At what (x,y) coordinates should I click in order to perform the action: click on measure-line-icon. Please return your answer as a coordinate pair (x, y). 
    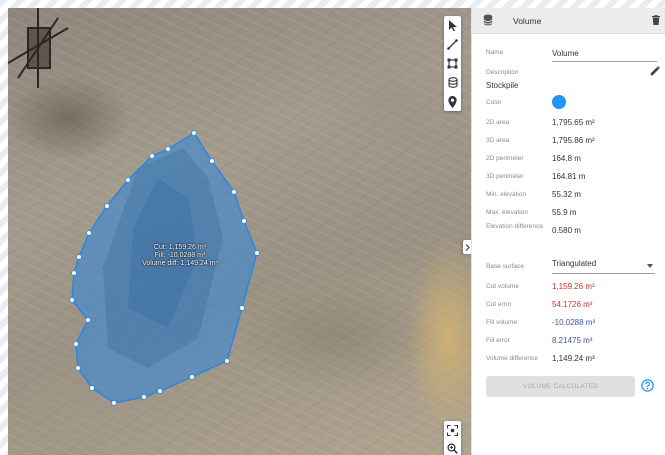
    Looking at the image, I should click on (452, 44).